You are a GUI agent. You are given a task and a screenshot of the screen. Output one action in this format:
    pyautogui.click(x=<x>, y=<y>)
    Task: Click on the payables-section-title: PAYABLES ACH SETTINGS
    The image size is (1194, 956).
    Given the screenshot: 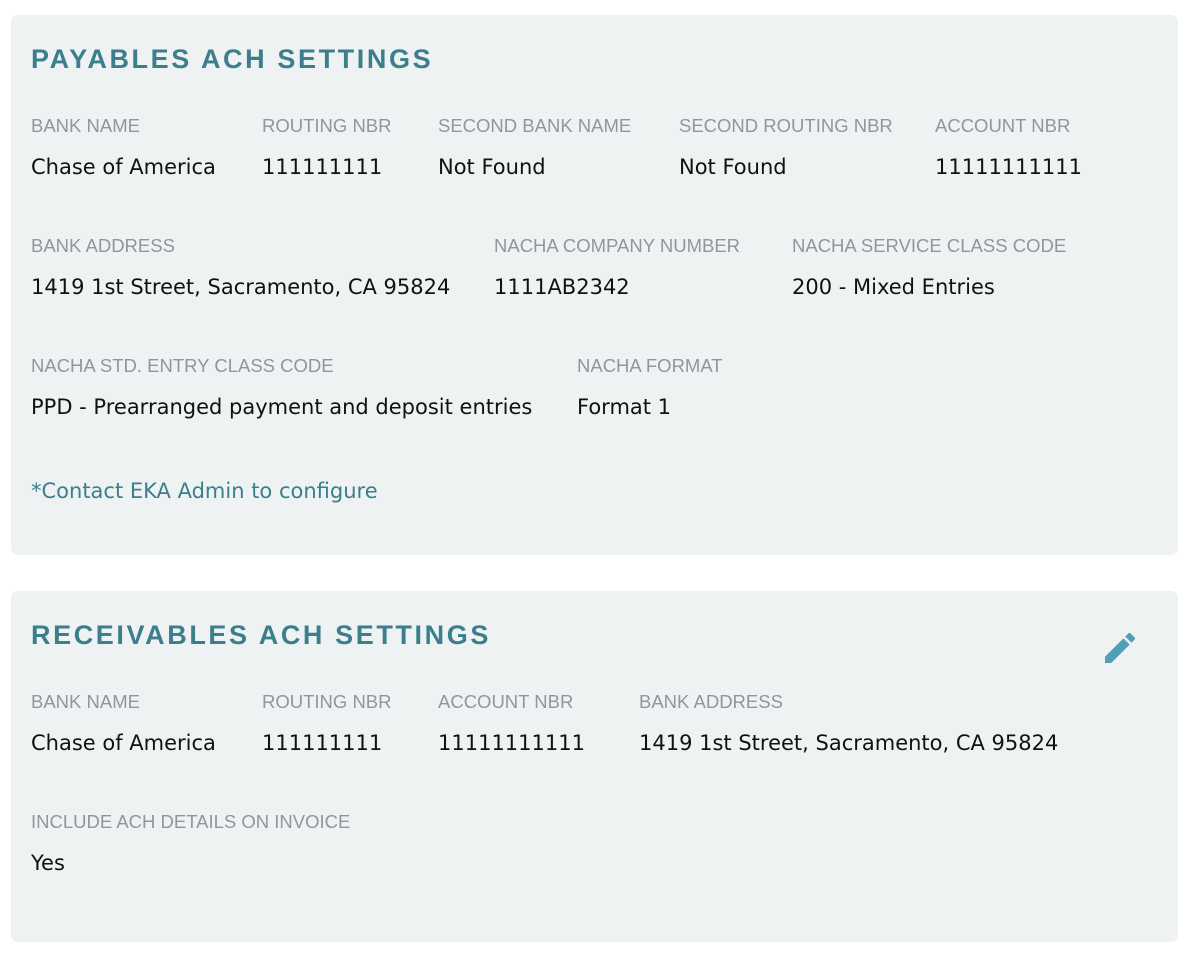 What is the action you would take?
    pyautogui.click(x=232, y=59)
    